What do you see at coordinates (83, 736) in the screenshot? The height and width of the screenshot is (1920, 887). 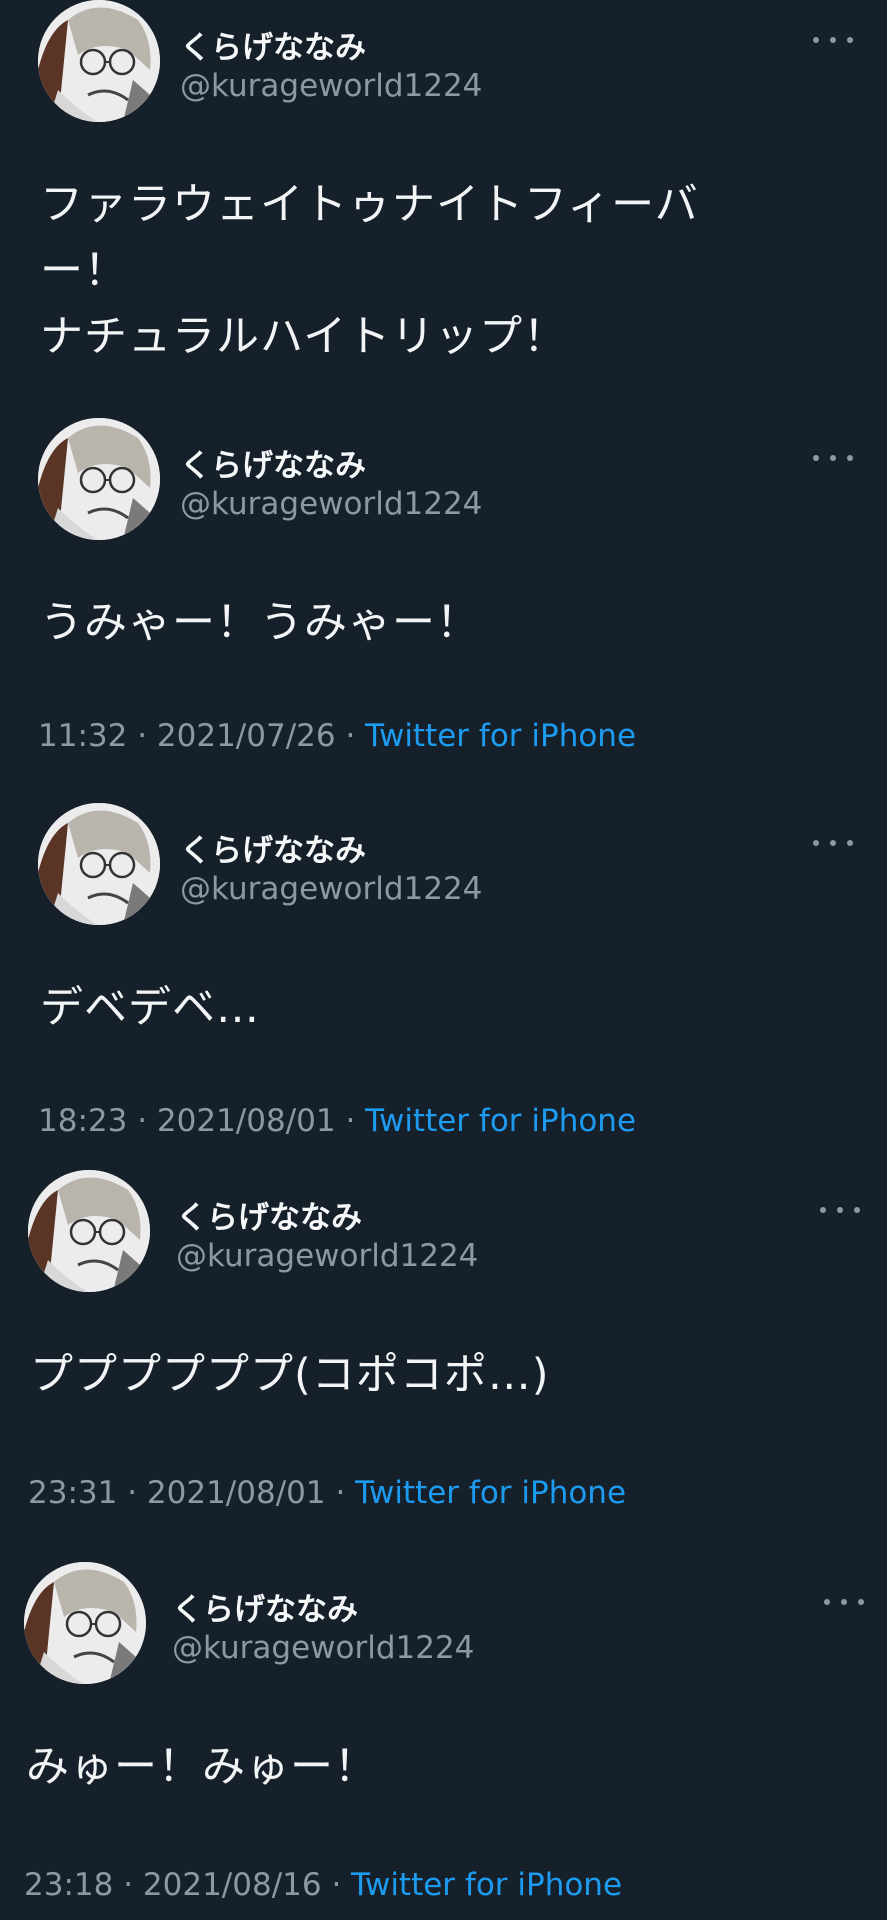 I see `tweet-time: 11:32` at bounding box center [83, 736].